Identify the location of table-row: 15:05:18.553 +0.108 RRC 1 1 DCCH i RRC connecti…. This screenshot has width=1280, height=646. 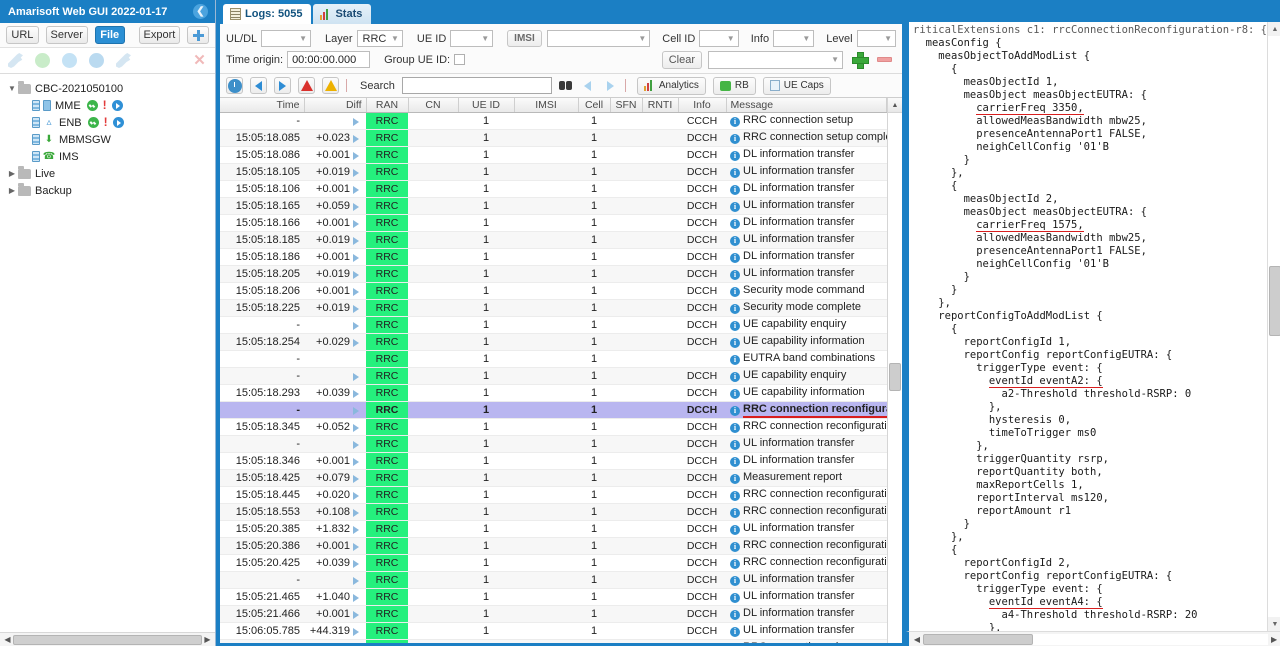
(553, 512).